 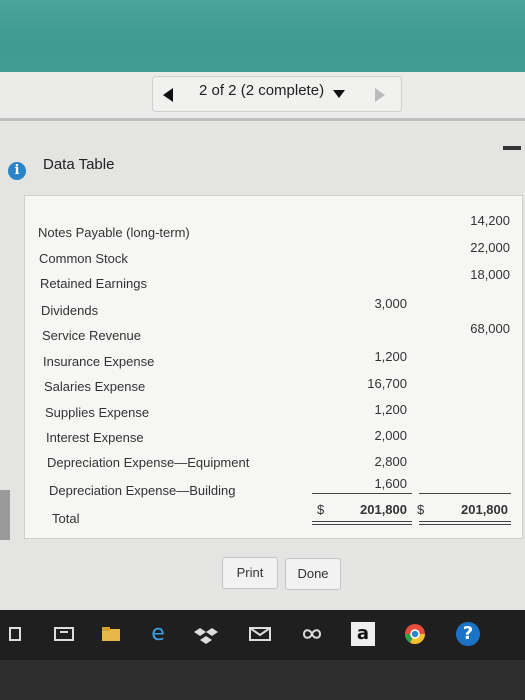 What do you see at coordinates (17, 171) in the screenshot?
I see `info-icon: i` at bounding box center [17, 171].